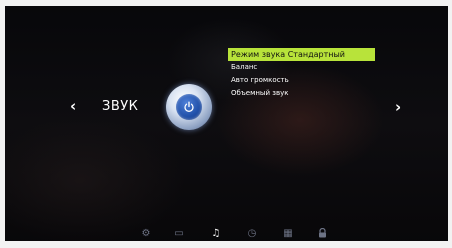 The image size is (452, 248). Describe the element at coordinates (179, 234) in the screenshot. I see `screen-icon: ▭` at that location.